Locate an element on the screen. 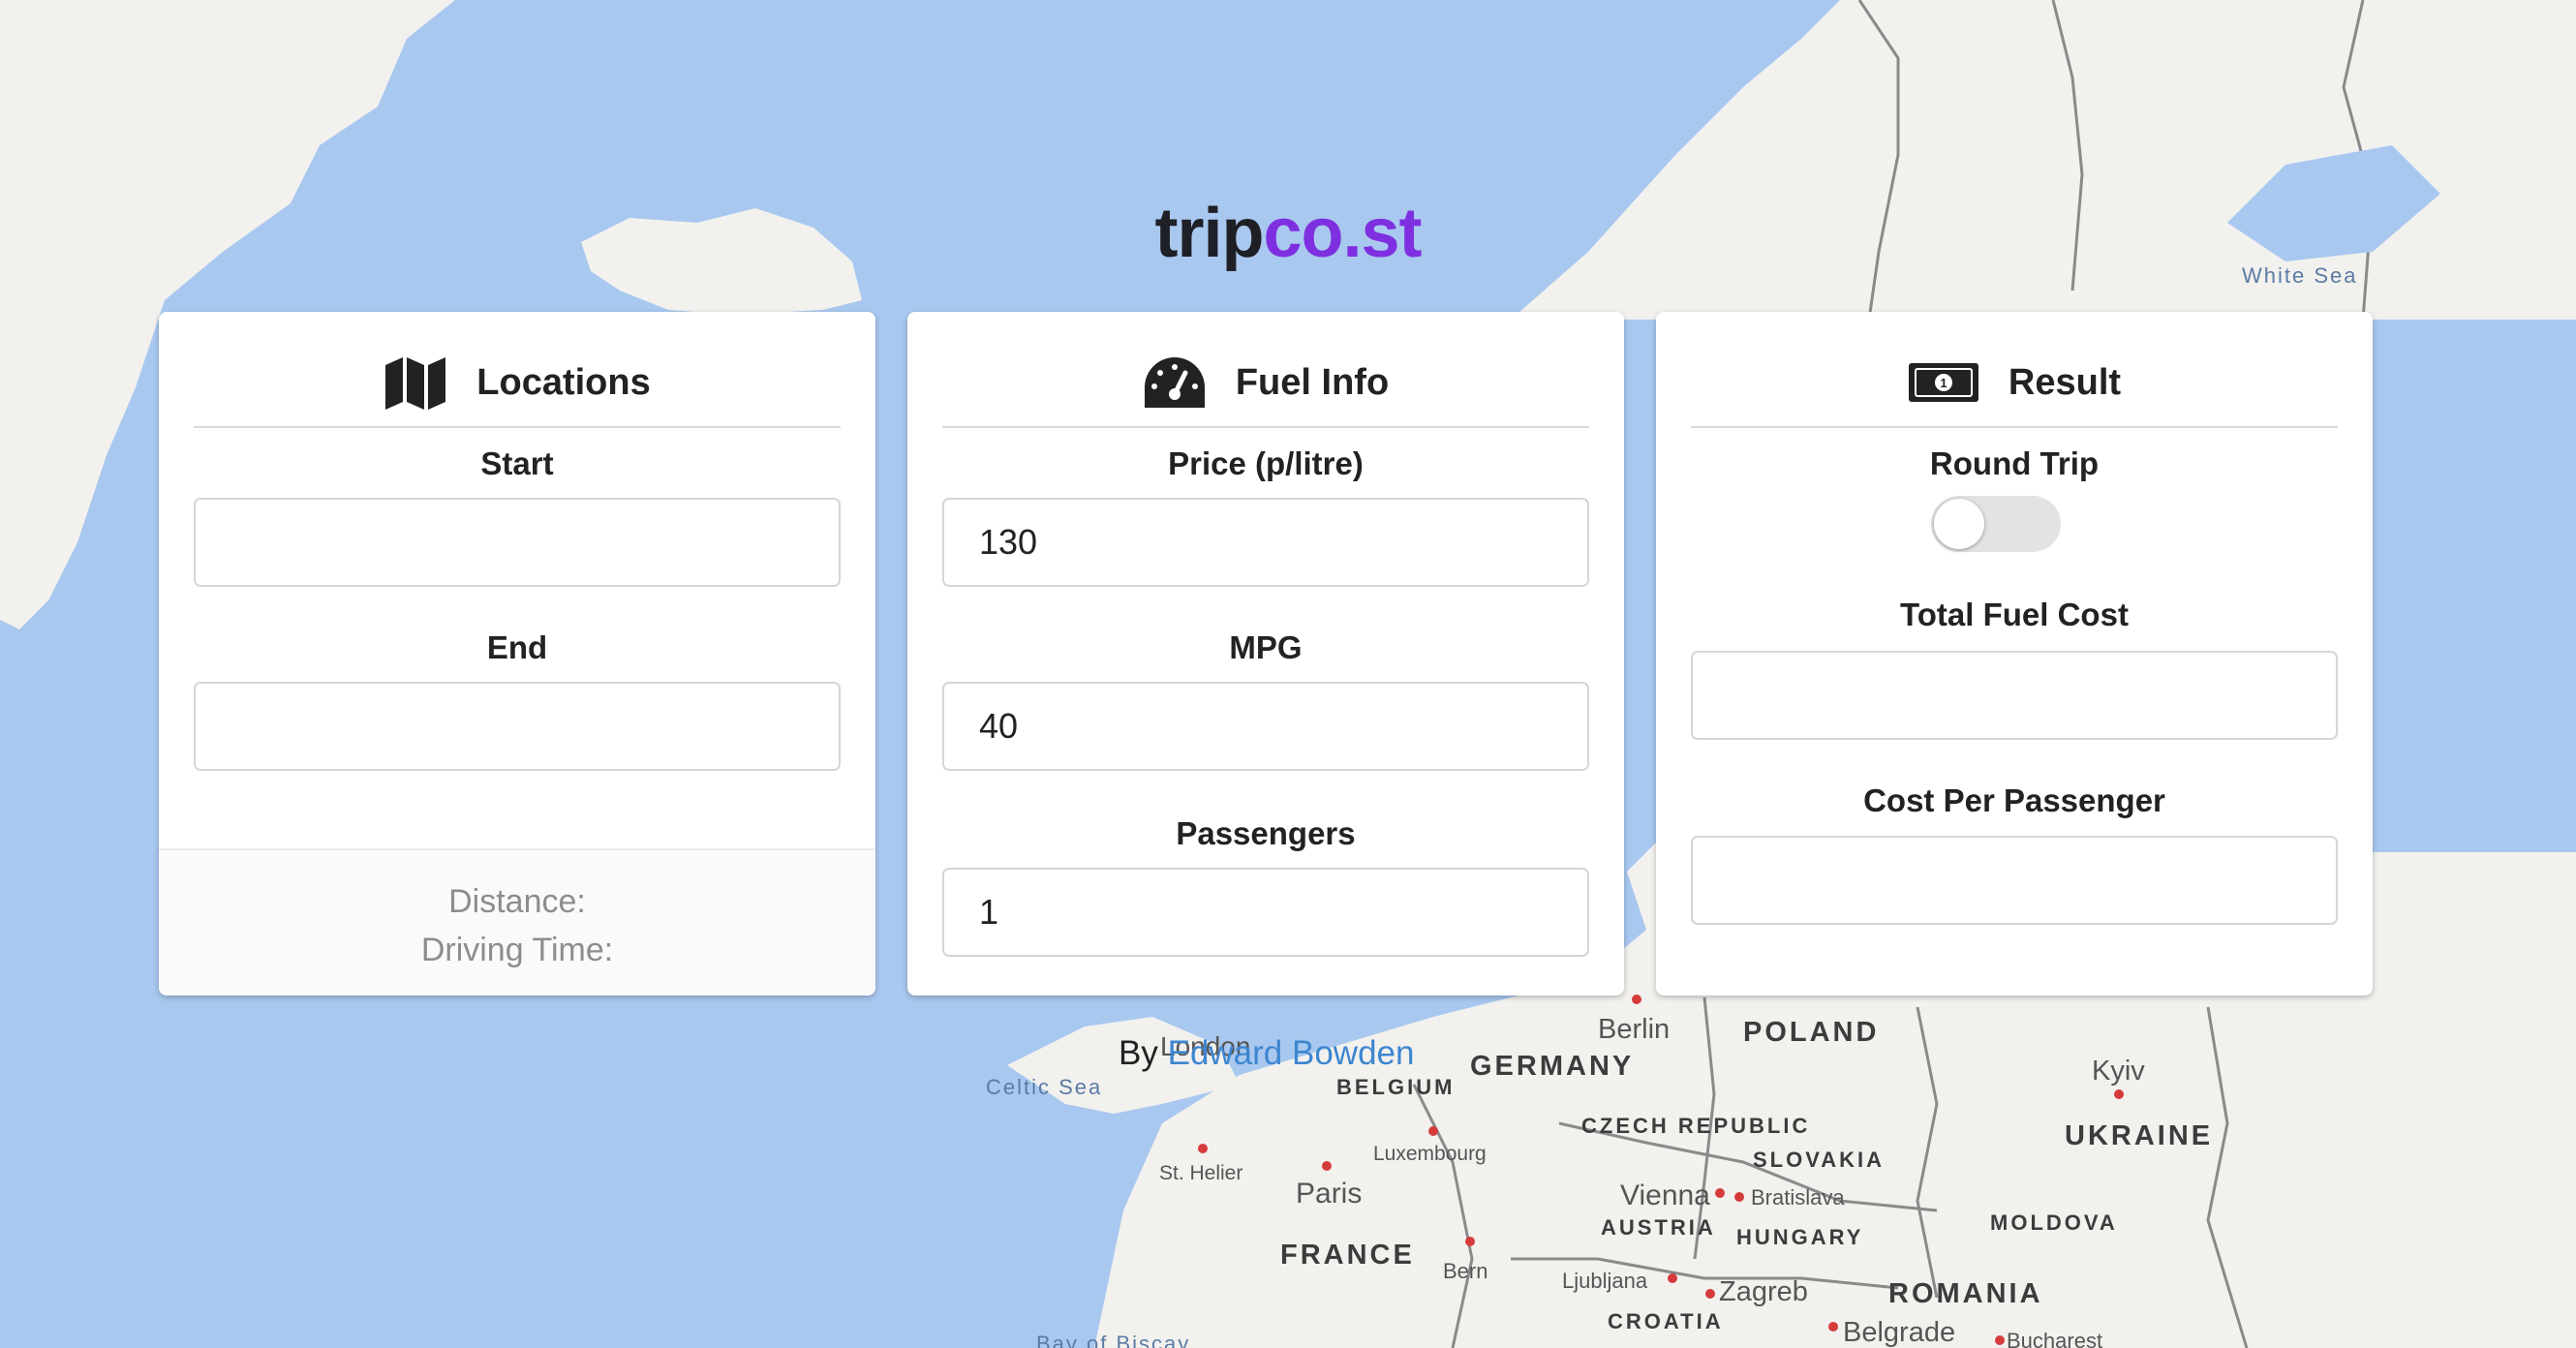  money-bill-icon: 1 is located at coordinates (1943, 382).